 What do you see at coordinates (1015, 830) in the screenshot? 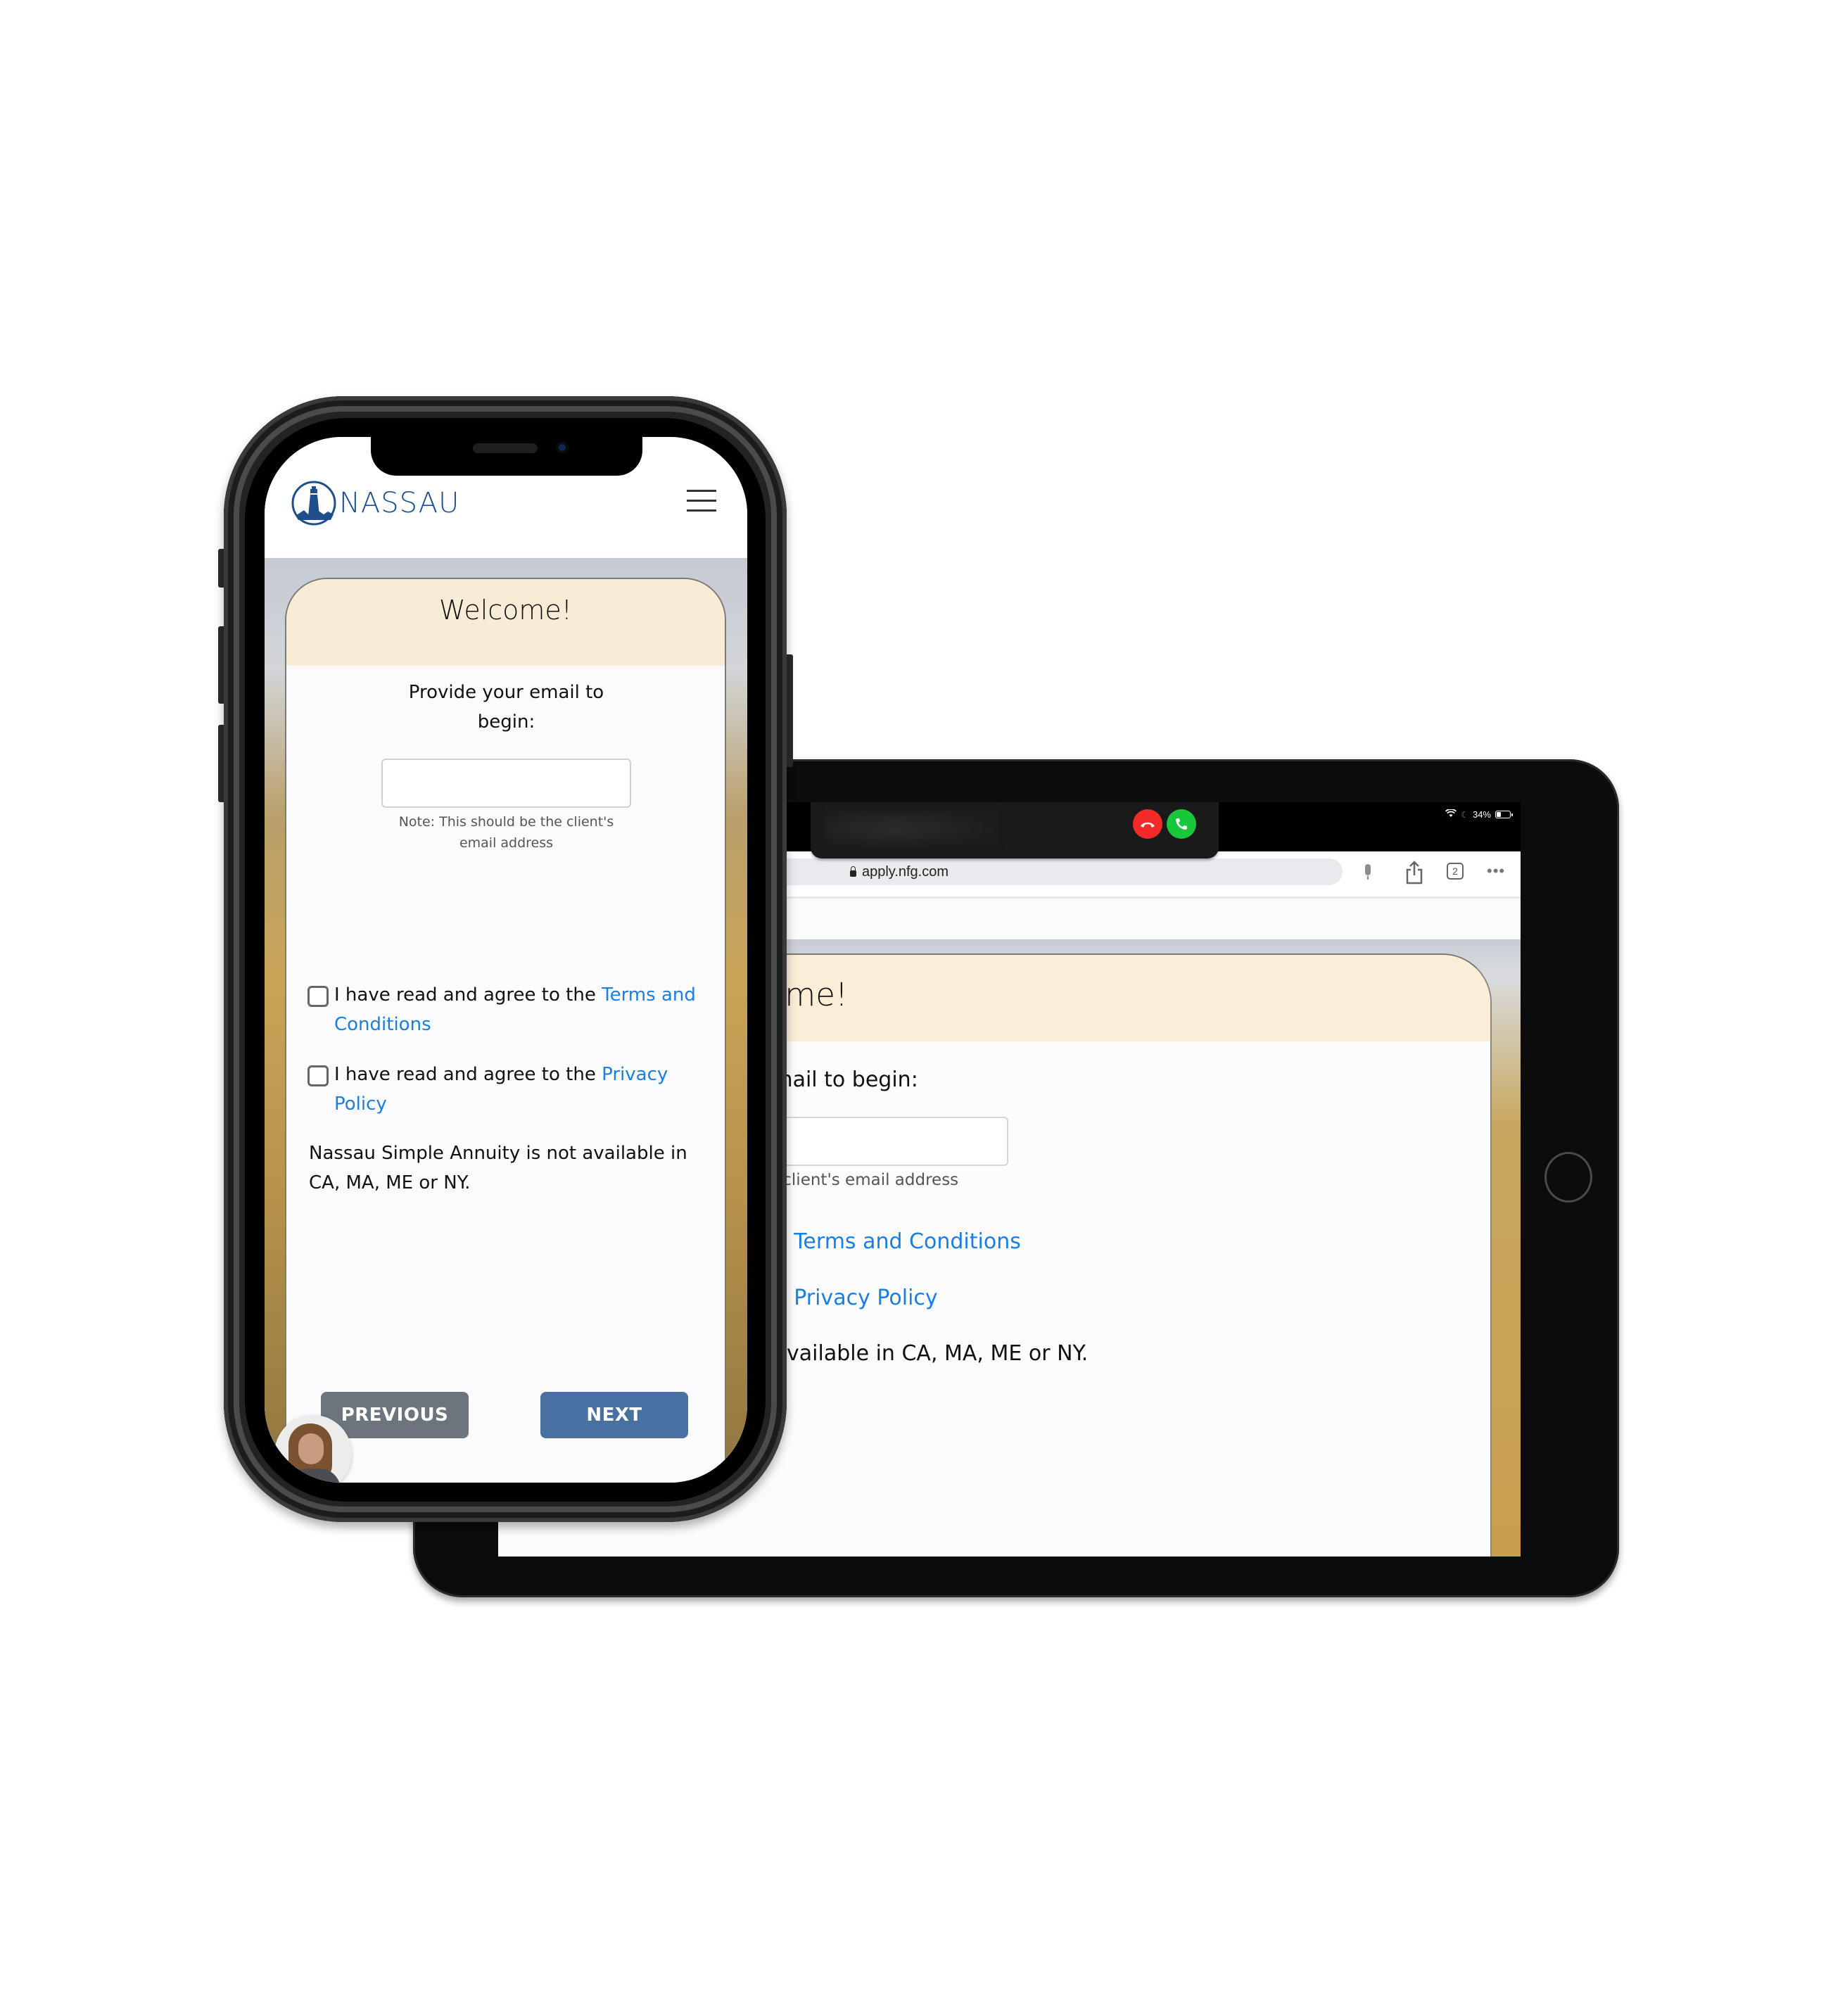
I see `incoming-call-banner` at bounding box center [1015, 830].